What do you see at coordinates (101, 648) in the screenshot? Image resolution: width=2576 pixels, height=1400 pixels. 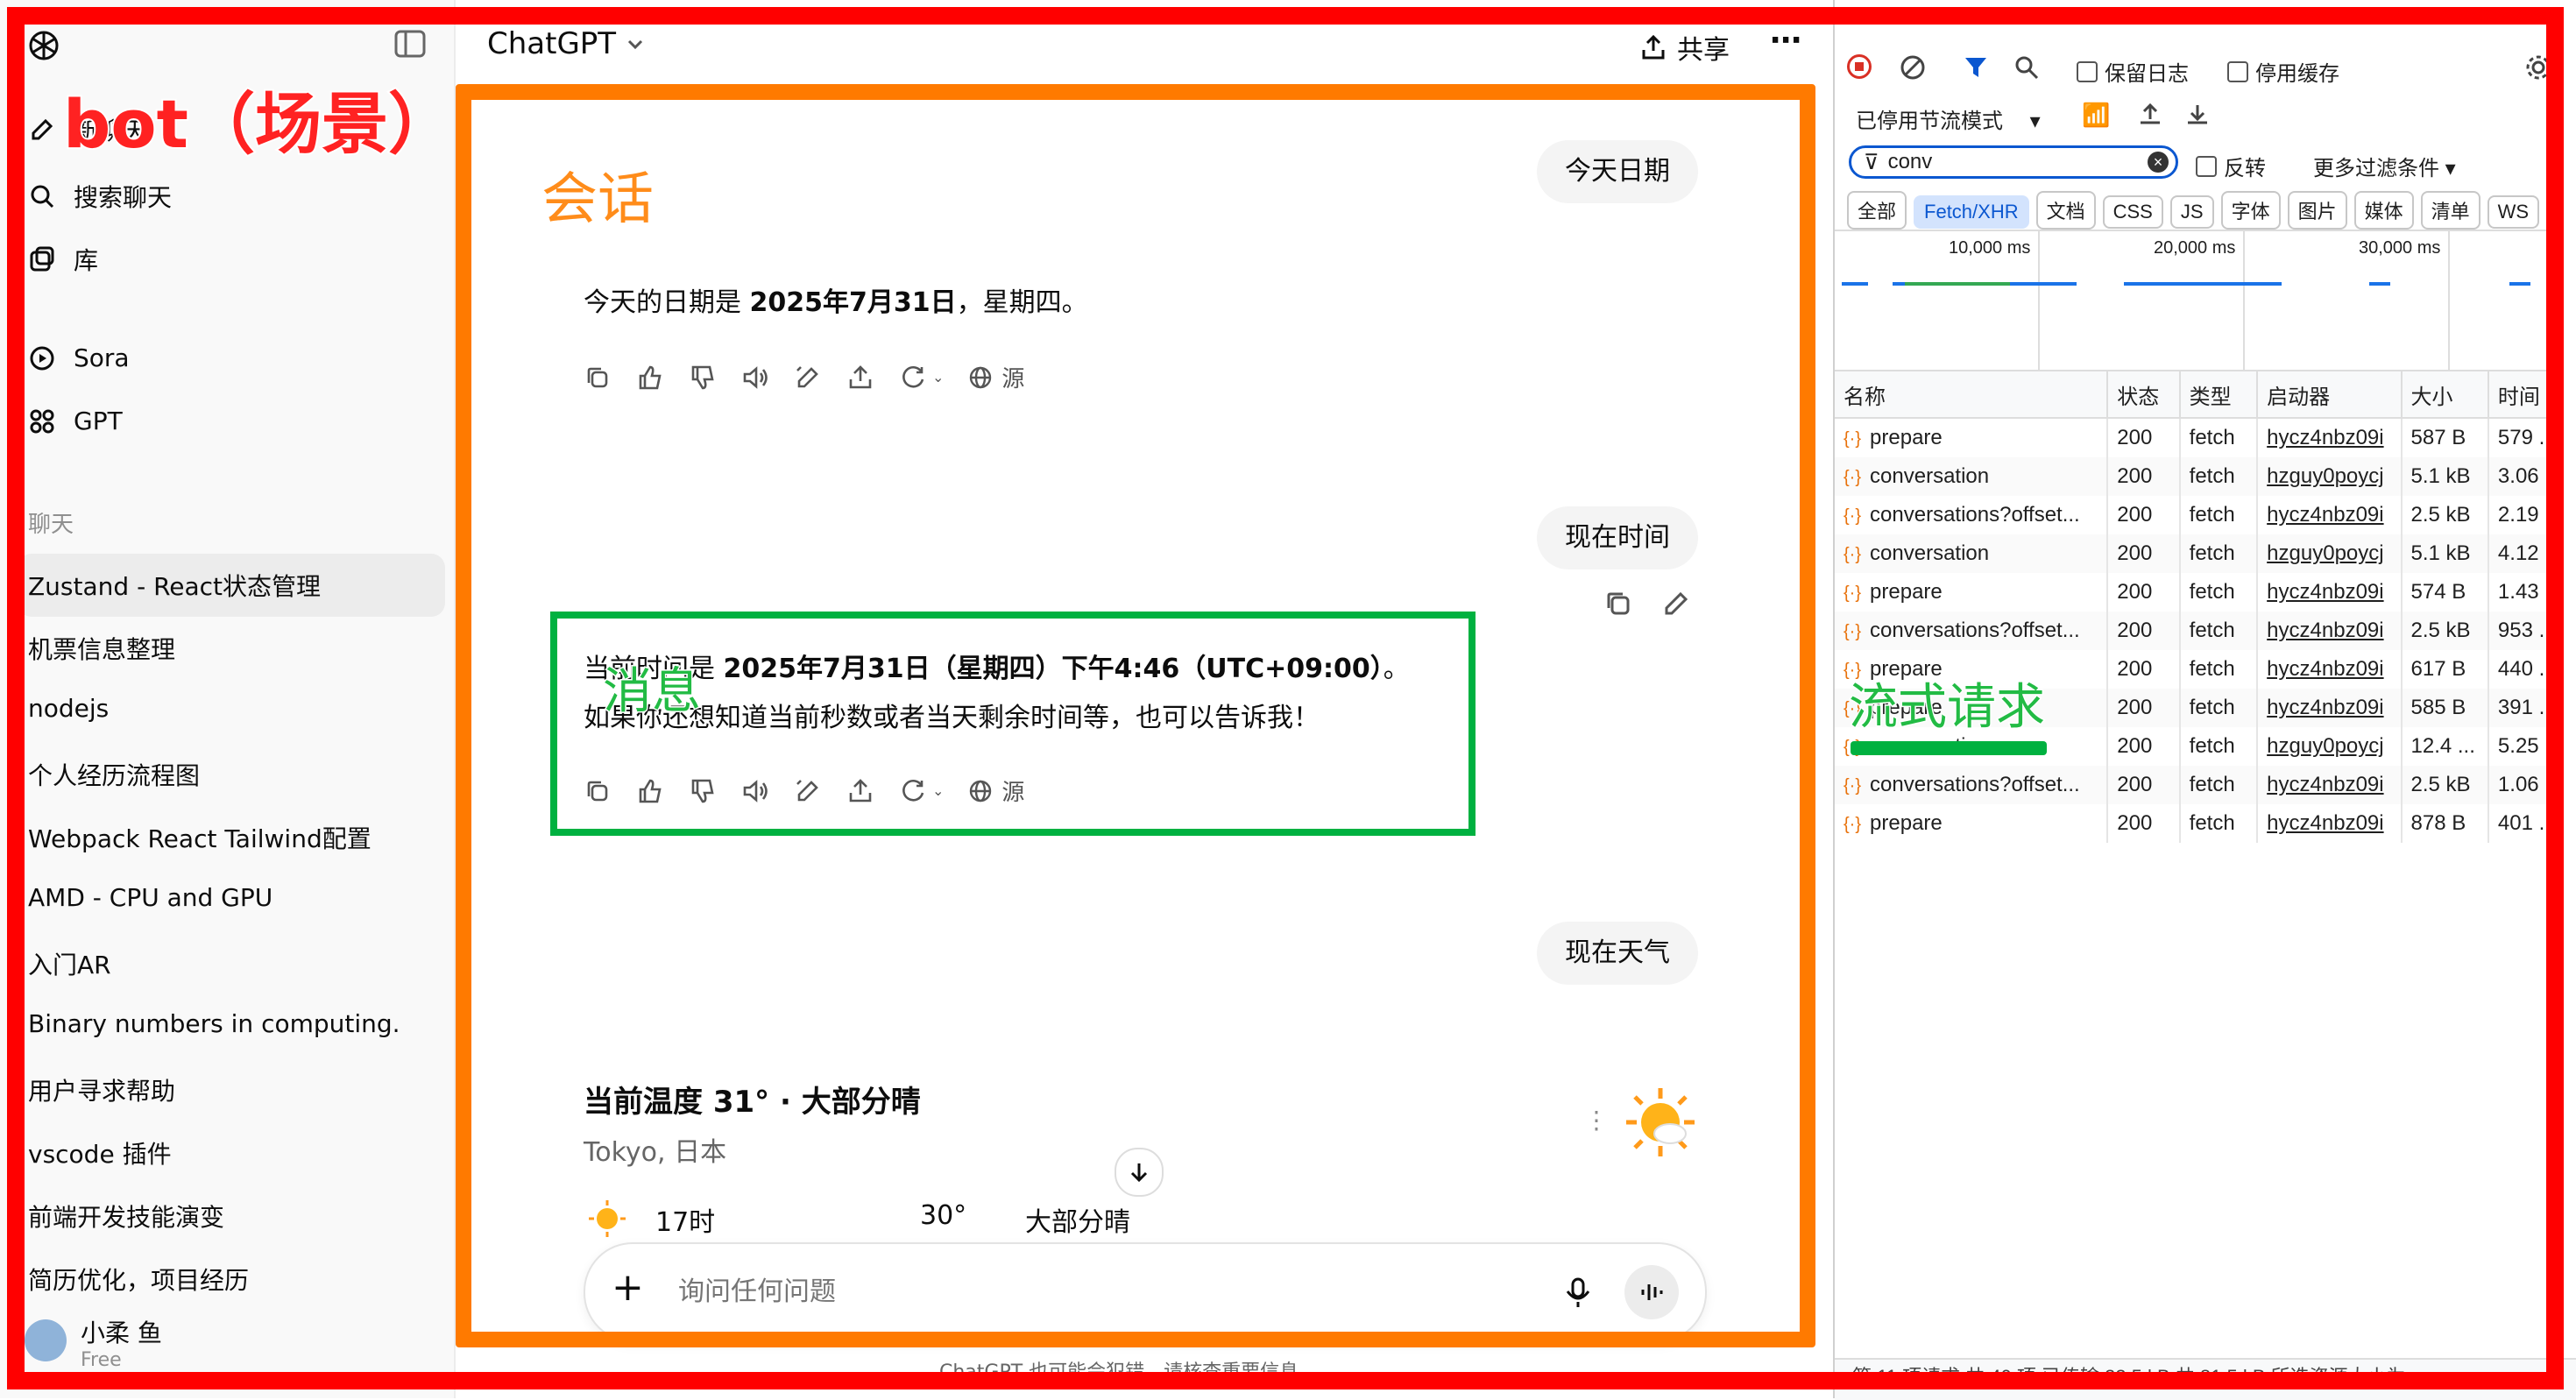 I see `sidebar-chat-item: 机票信息整理` at bounding box center [101, 648].